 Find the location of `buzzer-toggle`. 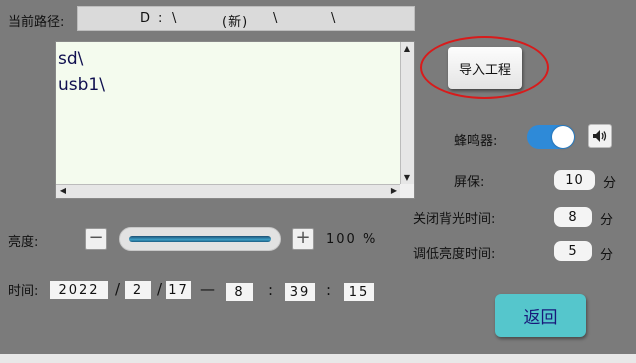

buzzer-toggle is located at coordinates (551, 137).